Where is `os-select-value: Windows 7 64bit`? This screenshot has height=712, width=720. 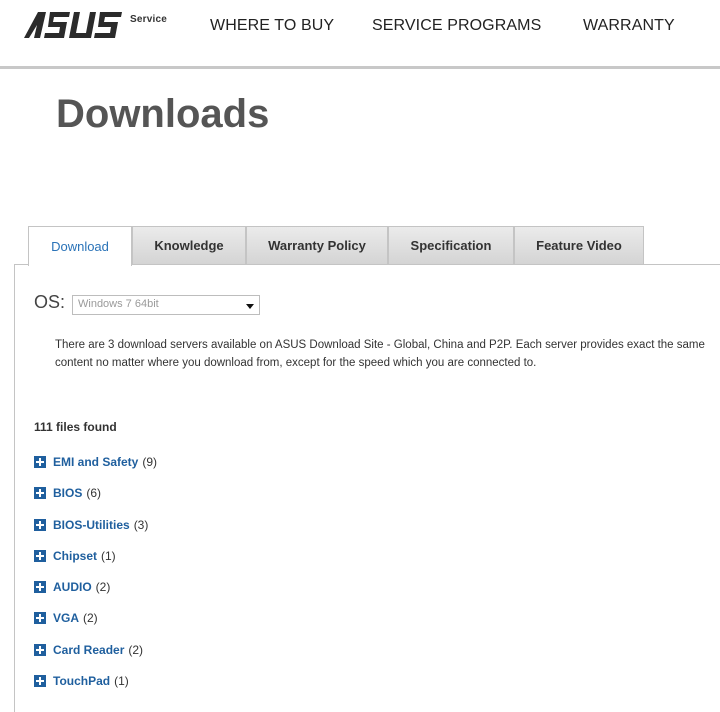 os-select-value: Windows 7 64bit is located at coordinates (118, 304).